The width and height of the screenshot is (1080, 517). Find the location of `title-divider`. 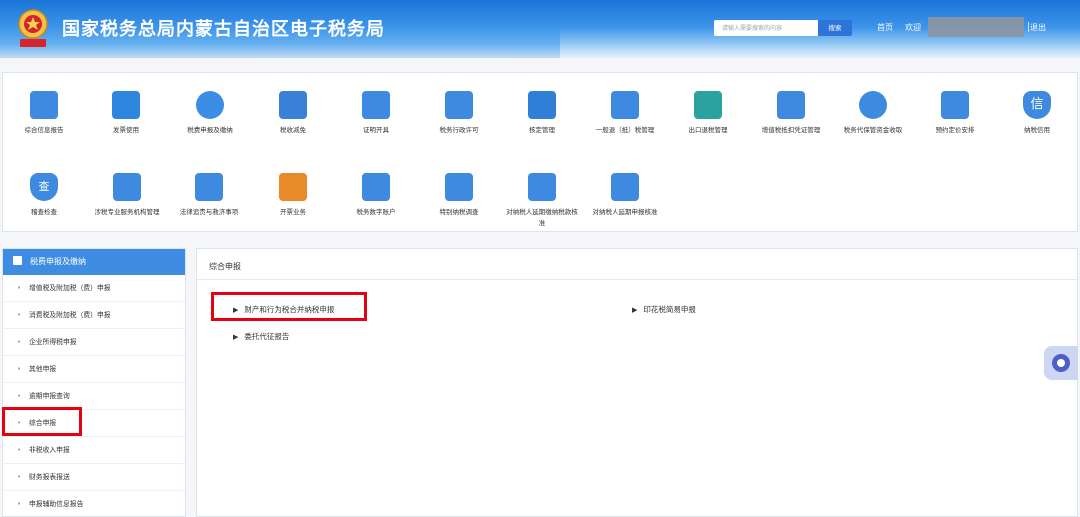

title-divider is located at coordinates (637, 279).